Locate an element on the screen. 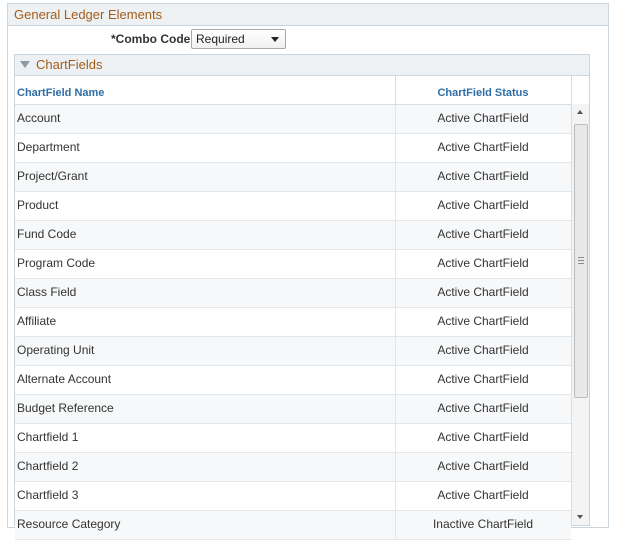  column-header-chartfield-status: ChartField Status is located at coordinates (483, 93).